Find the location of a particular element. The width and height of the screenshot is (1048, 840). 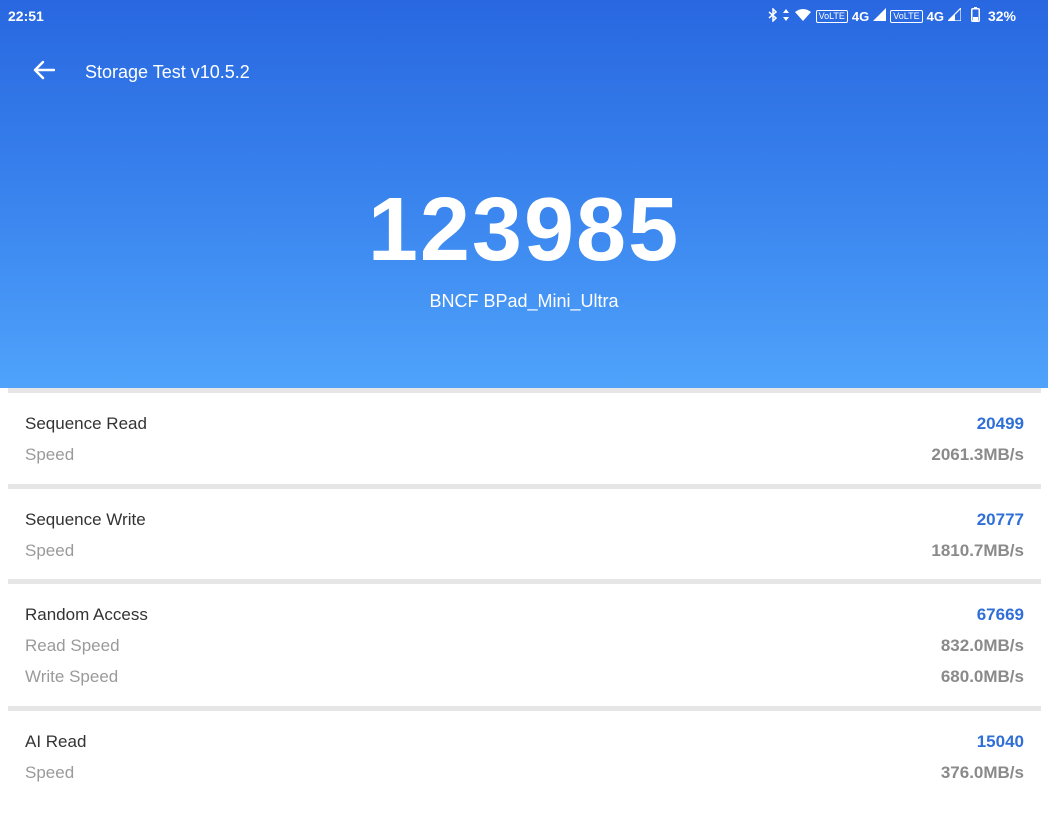

bluetooth-icon is located at coordinates (773, 15).